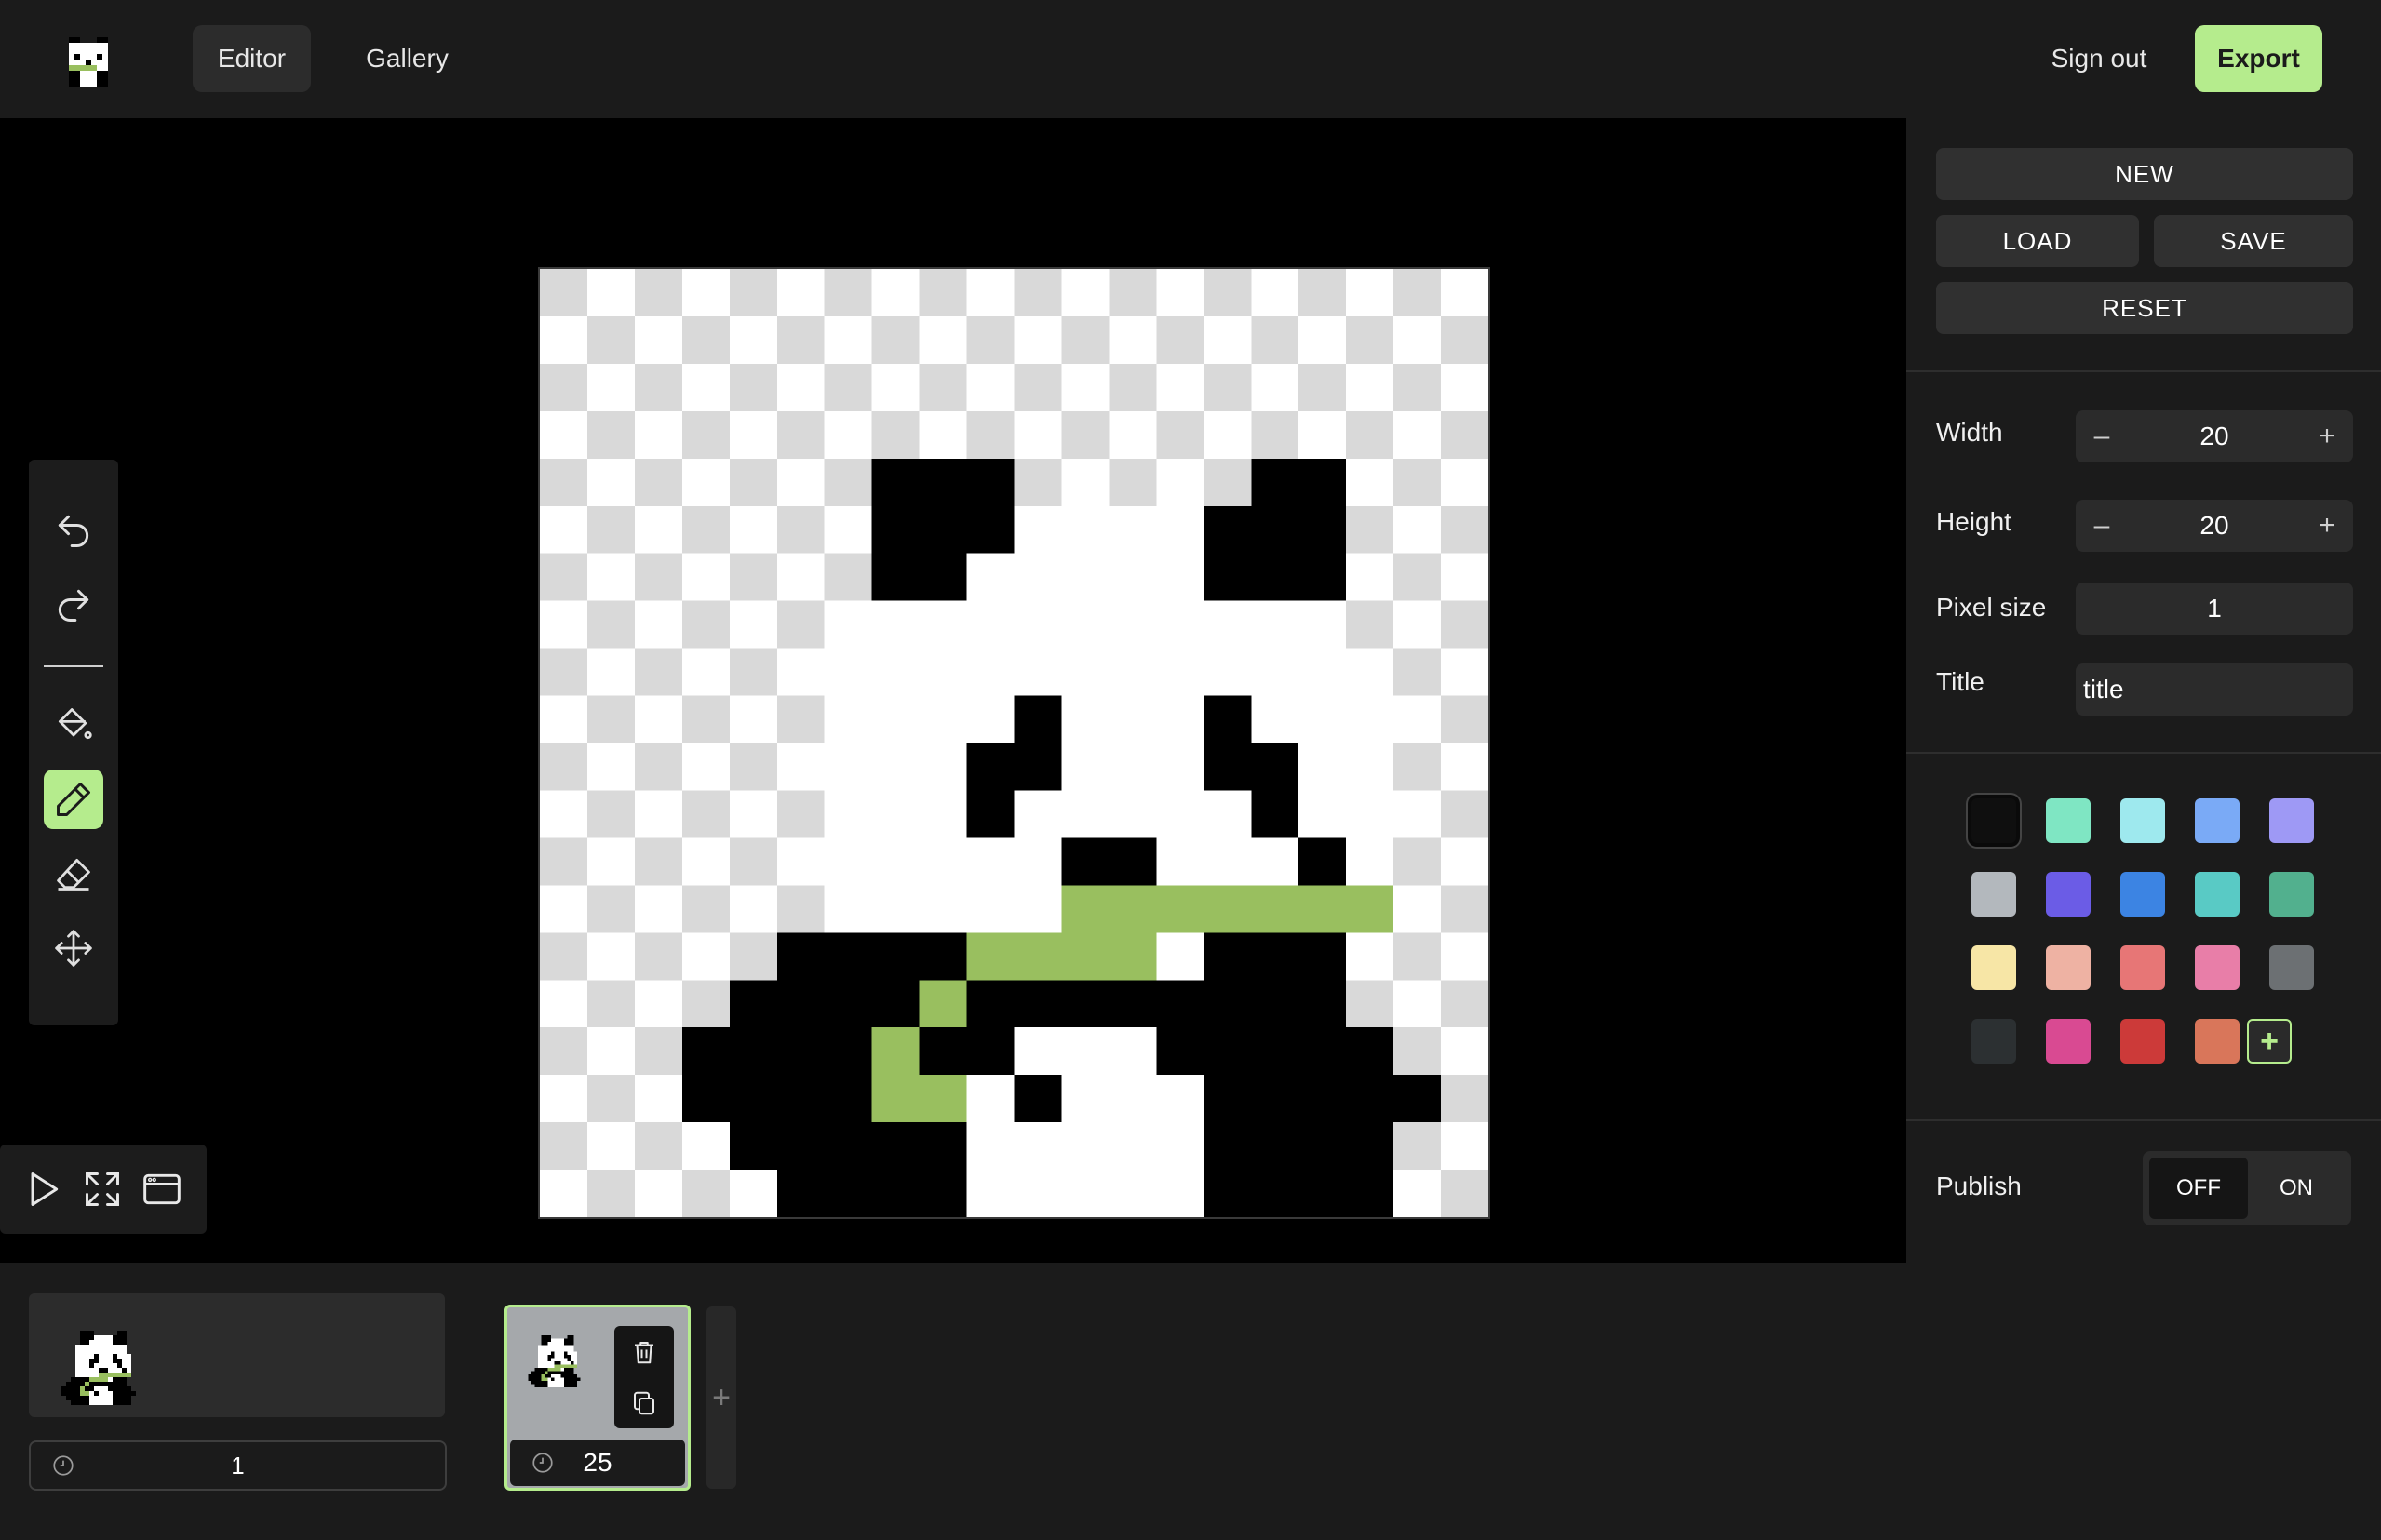 Image resolution: width=2381 pixels, height=1540 pixels. Describe the element at coordinates (597, 1398) in the screenshot. I see `frame-thumbnail-selected: 25` at that location.